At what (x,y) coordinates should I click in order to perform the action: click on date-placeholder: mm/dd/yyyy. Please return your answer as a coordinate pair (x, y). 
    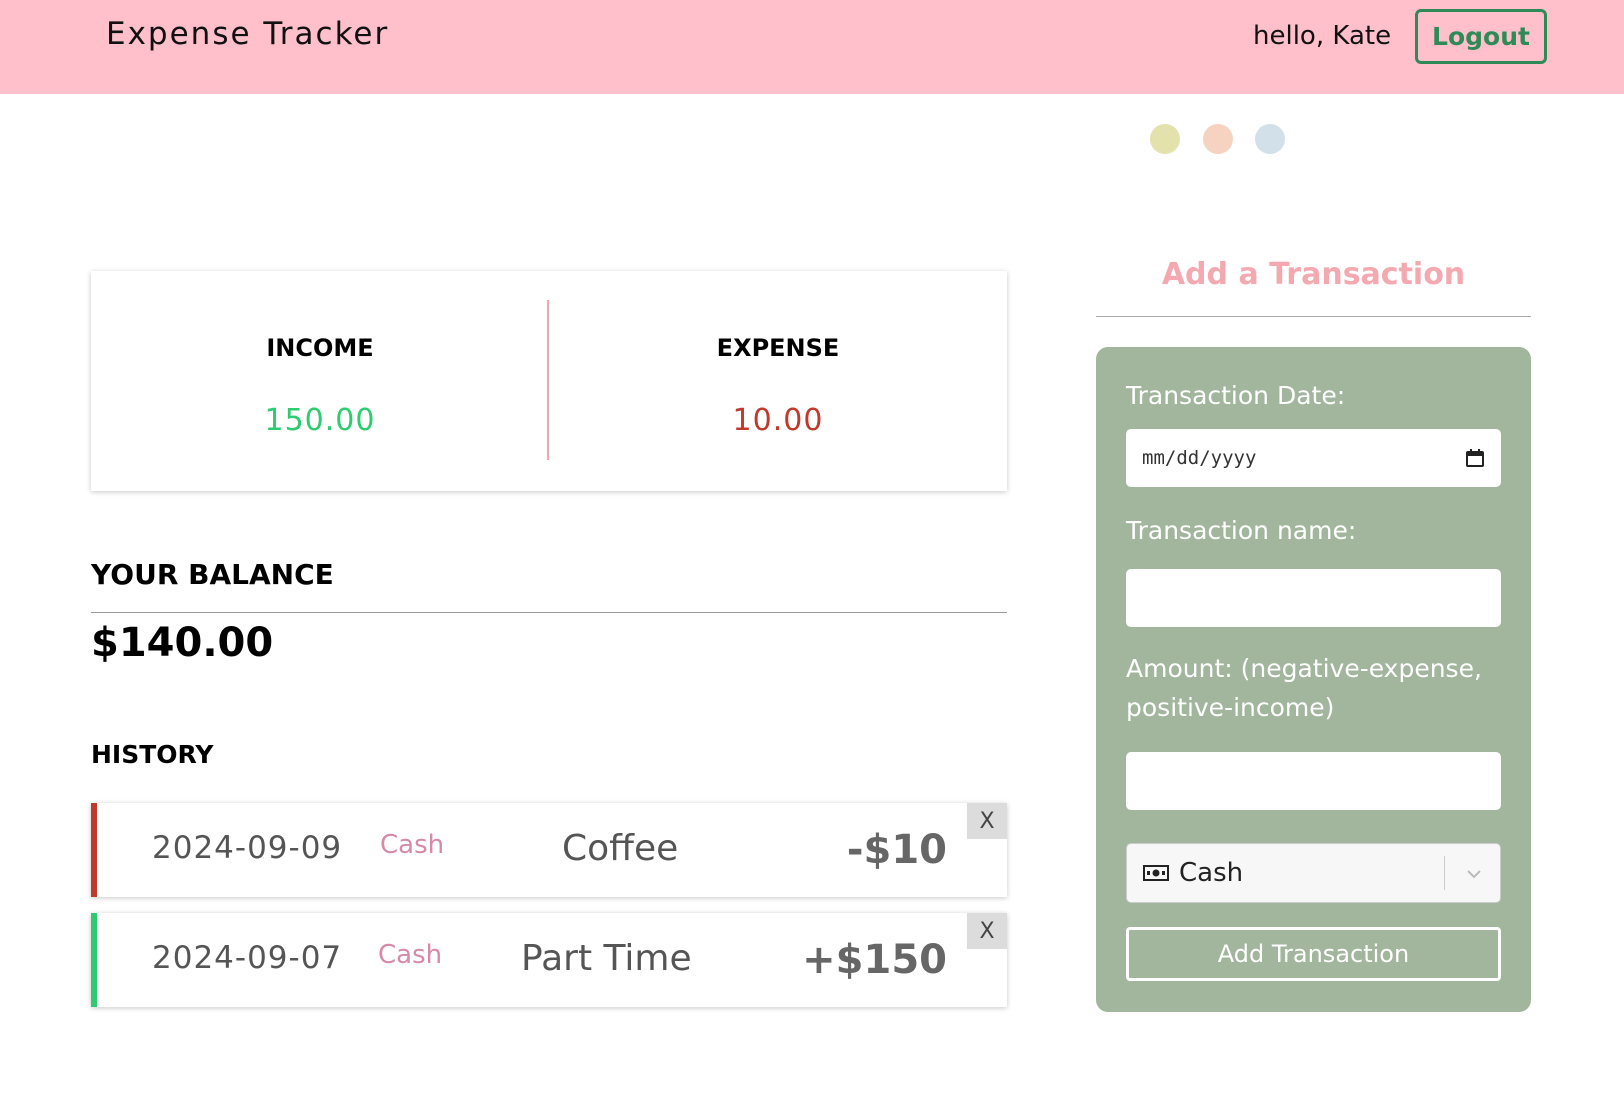
    Looking at the image, I should click on (1199, 458).